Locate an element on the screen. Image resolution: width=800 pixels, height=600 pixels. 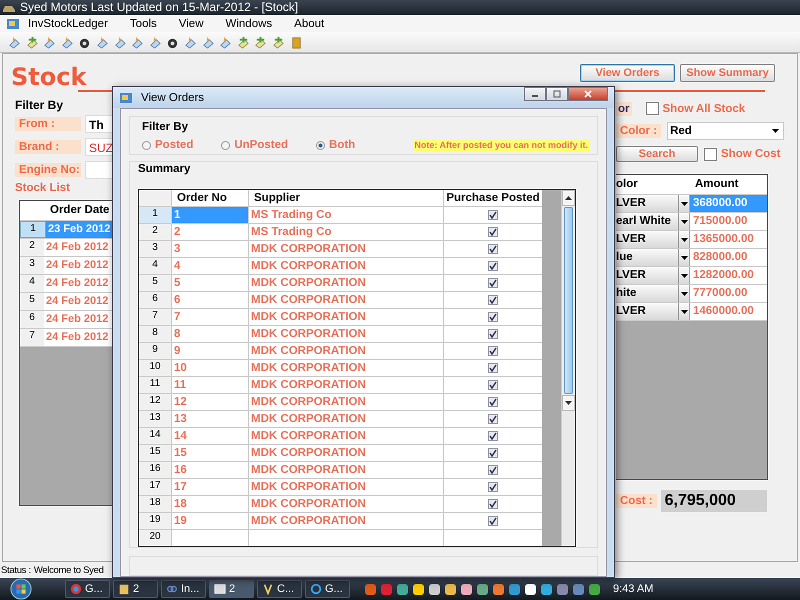
maximize-button is located at coordinates (557, 94).